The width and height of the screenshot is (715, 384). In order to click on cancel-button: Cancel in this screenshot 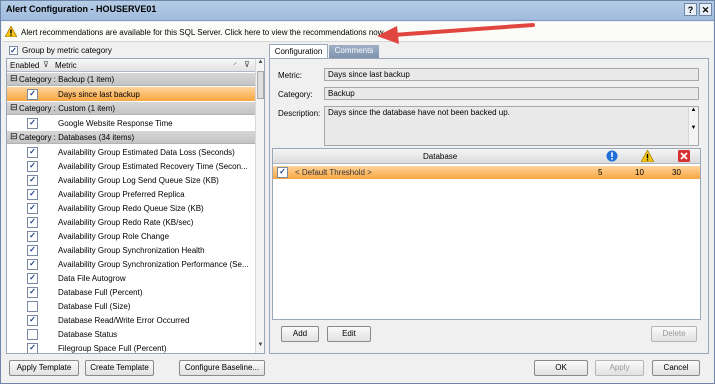, I will do `click(676, 368)`.